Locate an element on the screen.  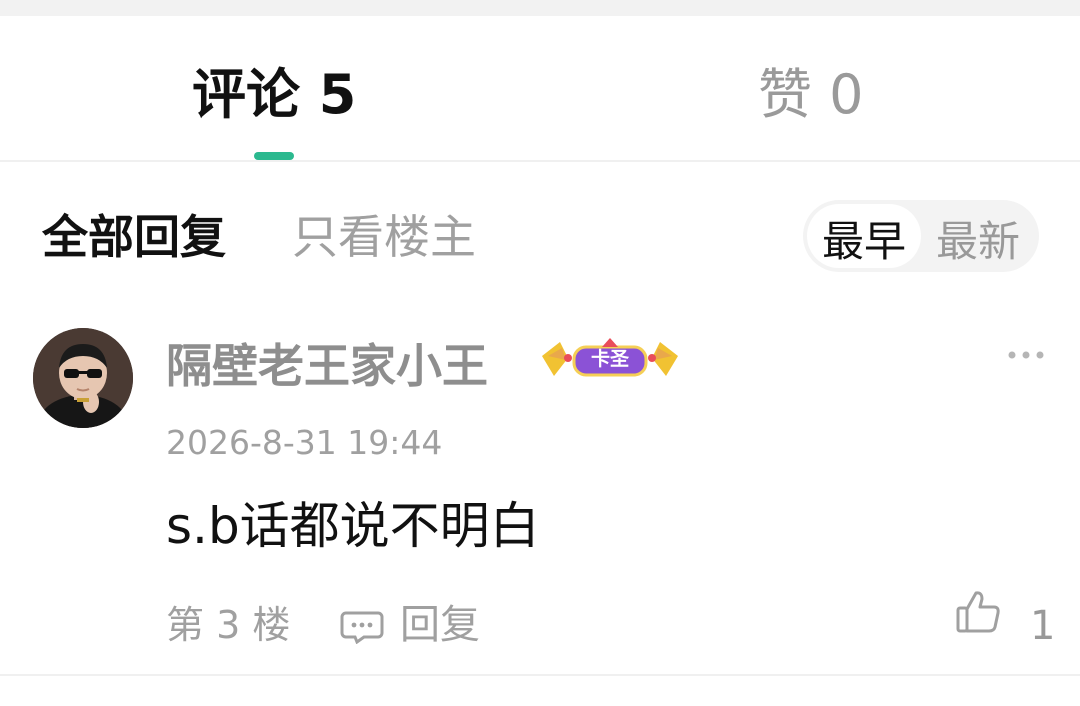
username: 隔壁老王家小王 is located at coordinates (327, 366).